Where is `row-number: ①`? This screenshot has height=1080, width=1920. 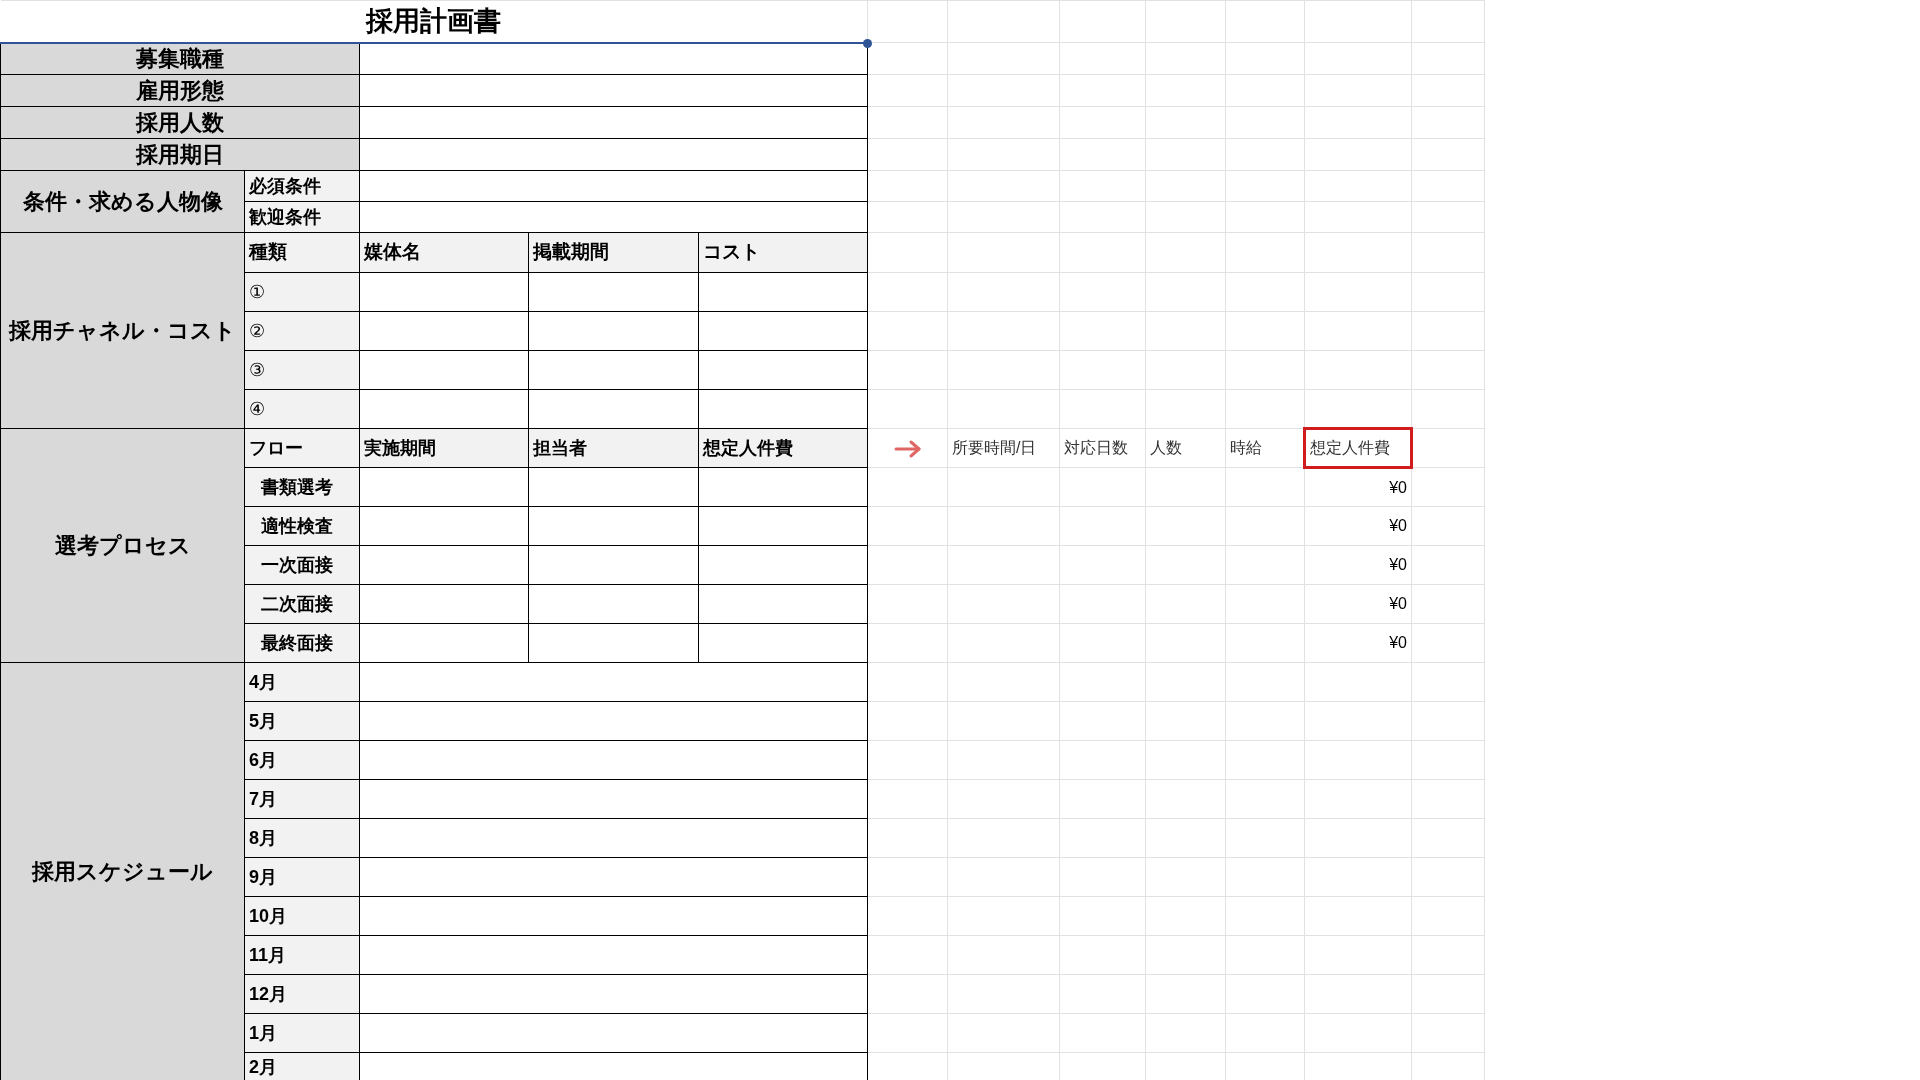 row-number: ① is located at coordinates (302, 292).